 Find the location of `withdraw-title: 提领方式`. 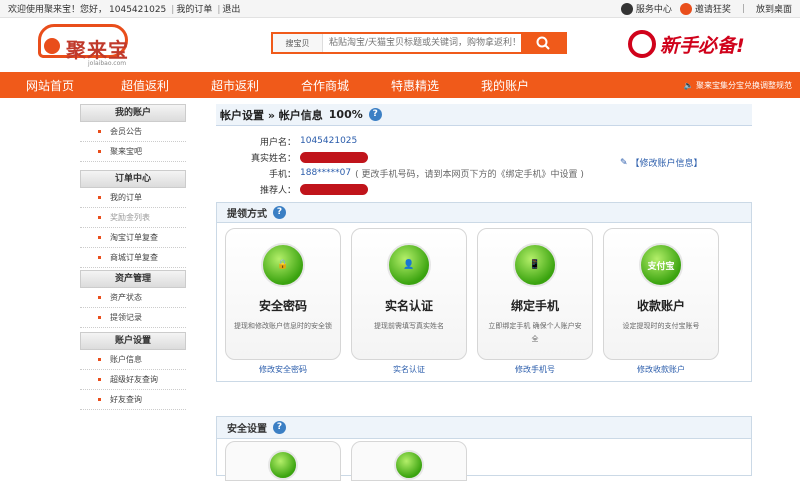

withdraw-title: 提领方式 is located at coordinates (247, 214).